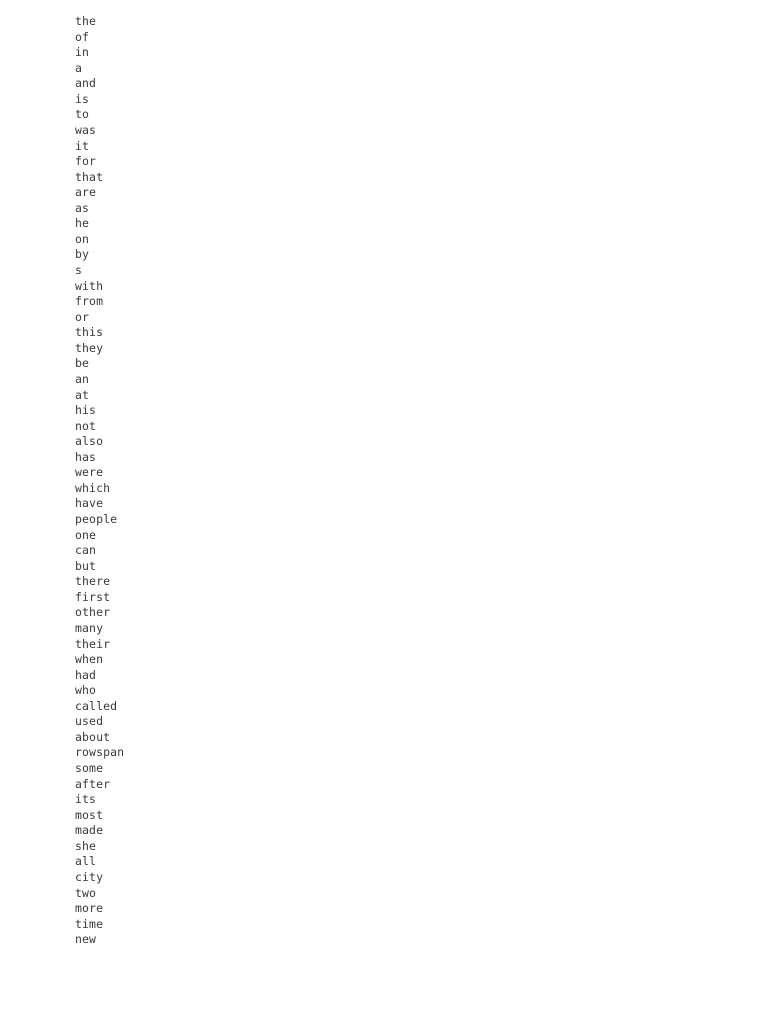 The width and height of the screenshot is (768, 1024). What do you see at coordinates (93, 487) in the screenshot?
I see `word-list-item: which` at bounding box center [93, 487].